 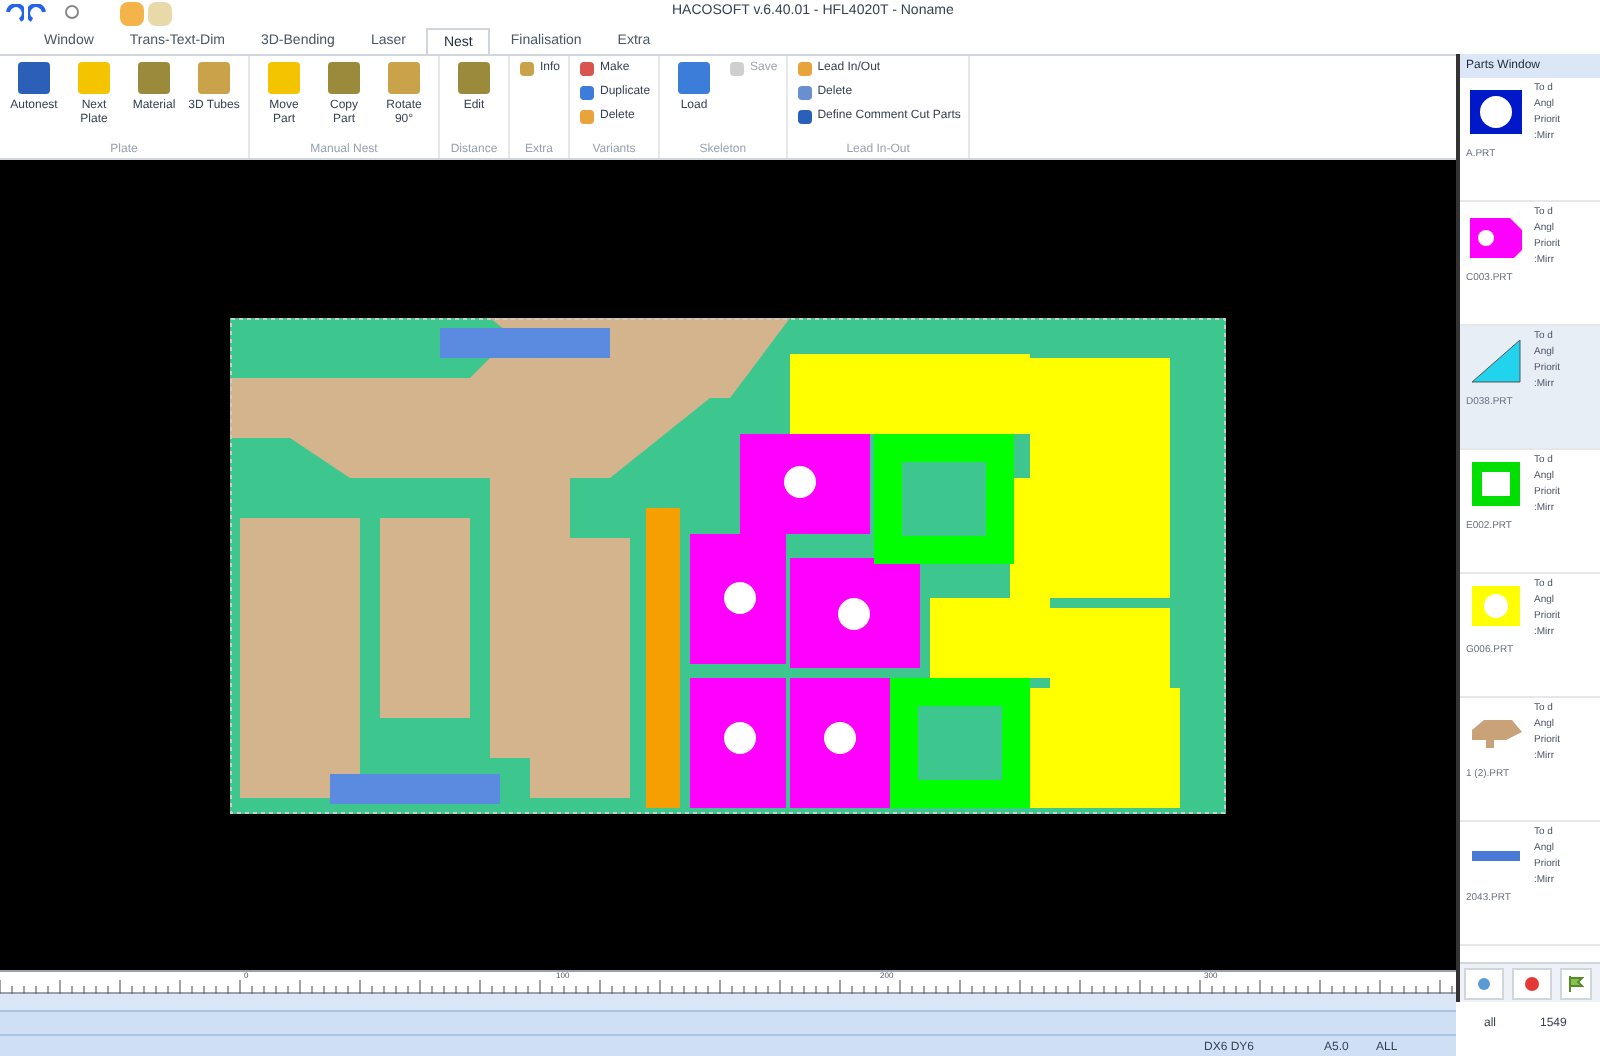 I want to click on toolbar-icon, so click(x=132, y=14).